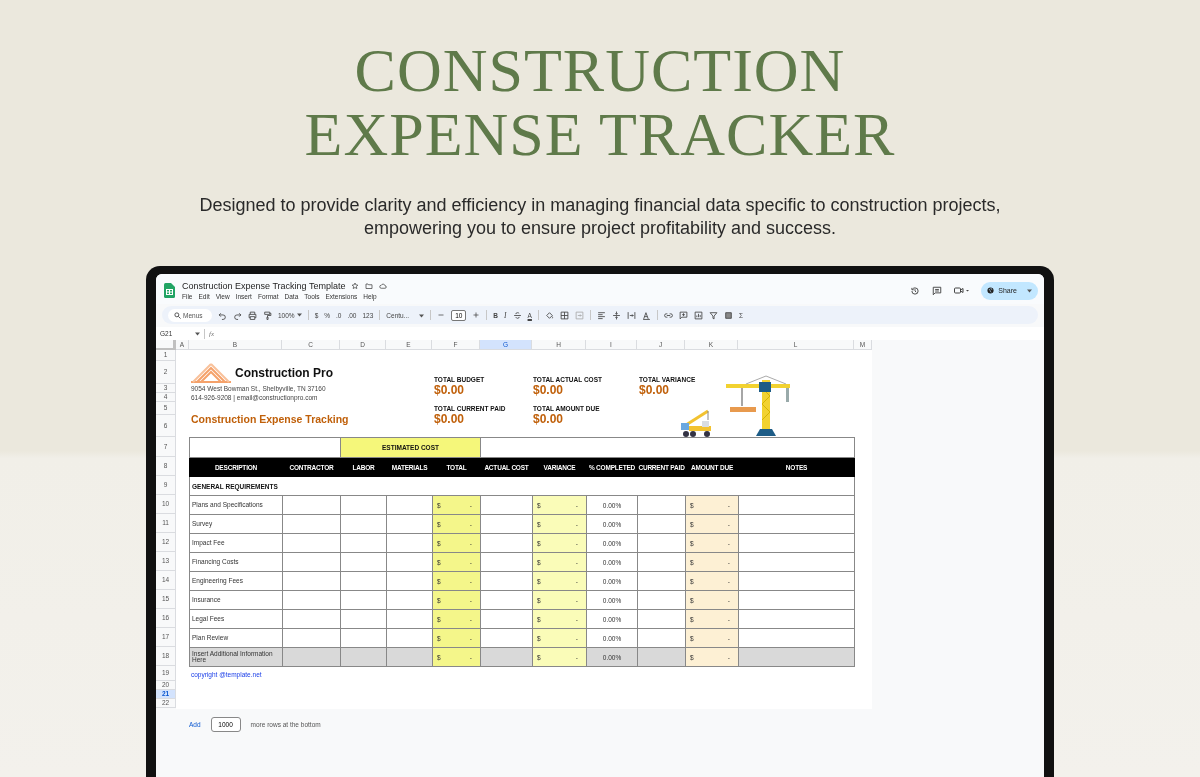 The width and height of the screenshot is (1200, 777). I want to click on align-icon, so click(601, 315).